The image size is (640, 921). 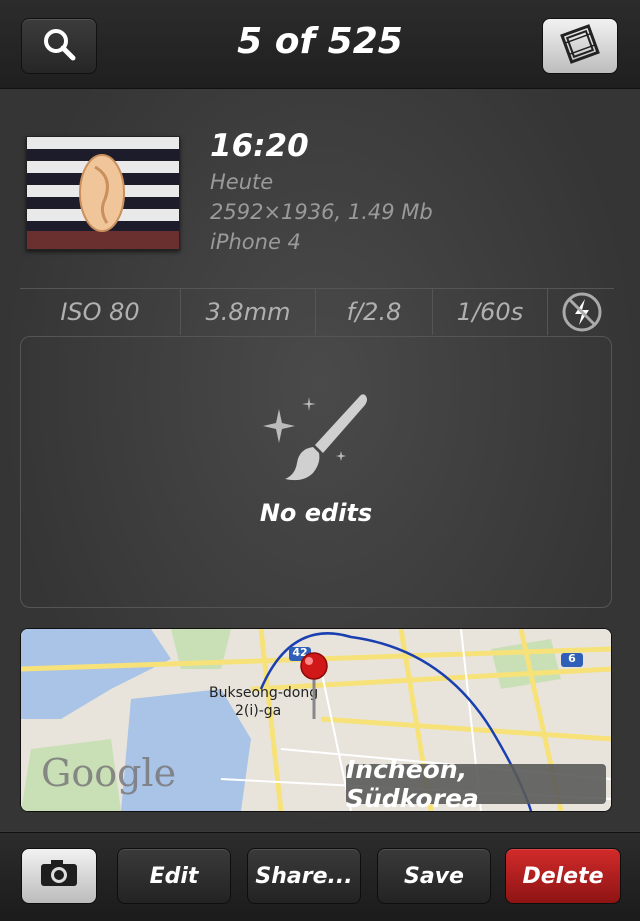 I want to click on filmstrip-icon, so click(x=580, y=46).